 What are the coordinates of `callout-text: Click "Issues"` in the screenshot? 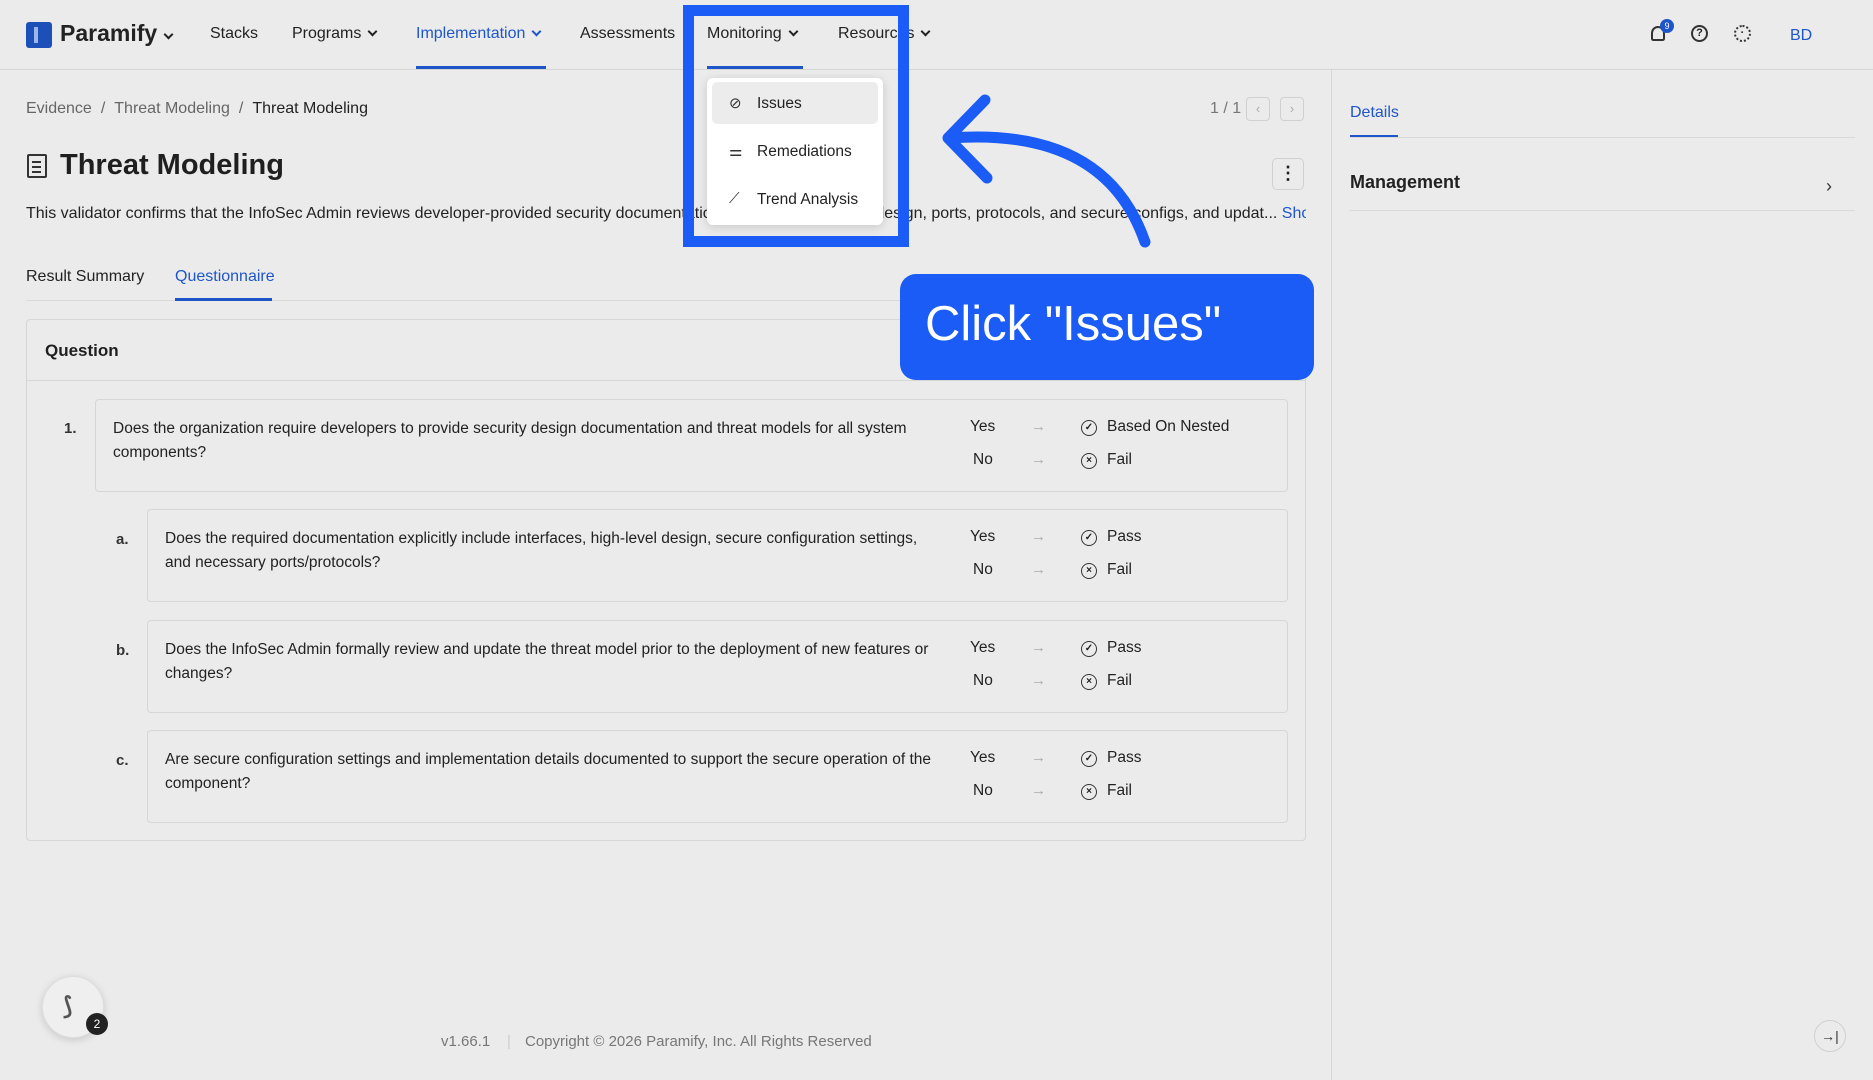 It's located at (1073, 324).